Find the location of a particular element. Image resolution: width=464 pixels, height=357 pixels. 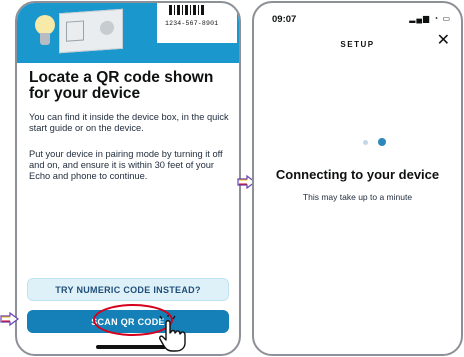

hand-pointer-icon is located at coordinates (172, 333).